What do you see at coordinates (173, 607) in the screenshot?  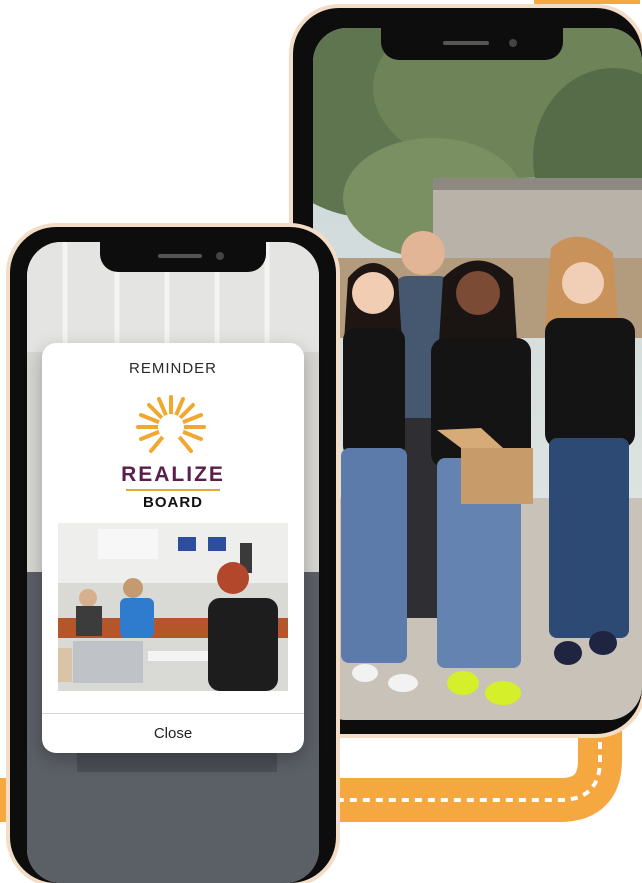 I see `meeting-photo` at bounding box center [173, 607].